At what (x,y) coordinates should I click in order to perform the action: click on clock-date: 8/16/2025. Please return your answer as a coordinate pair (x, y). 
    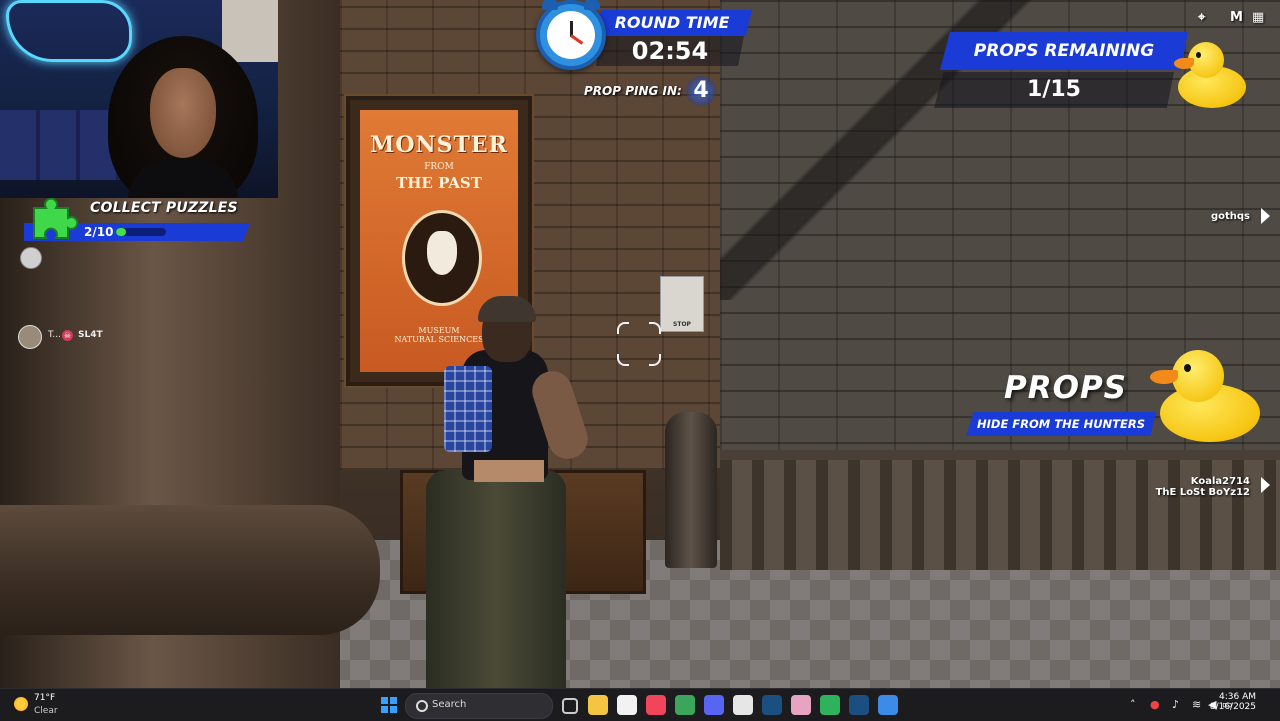
    Looking at the image, I should click on (1232, 707).